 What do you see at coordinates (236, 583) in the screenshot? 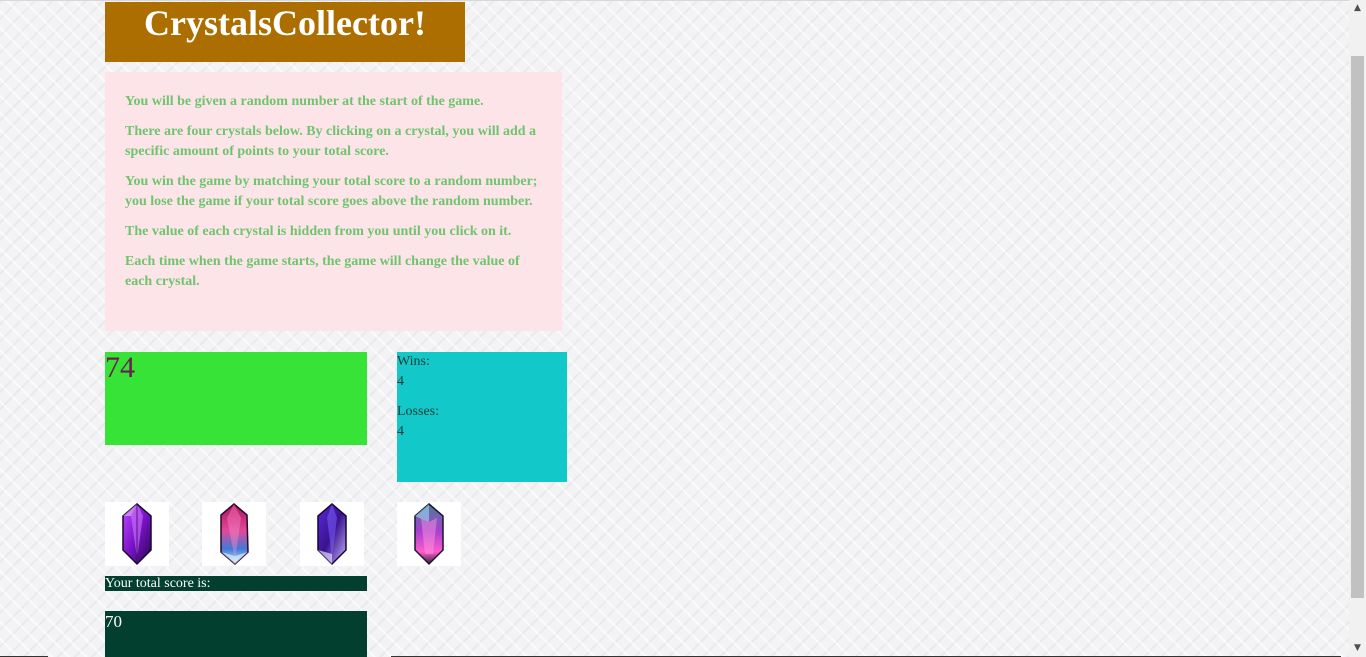
I see `score-label: Your total score is:` at bounding box center [236, 583].